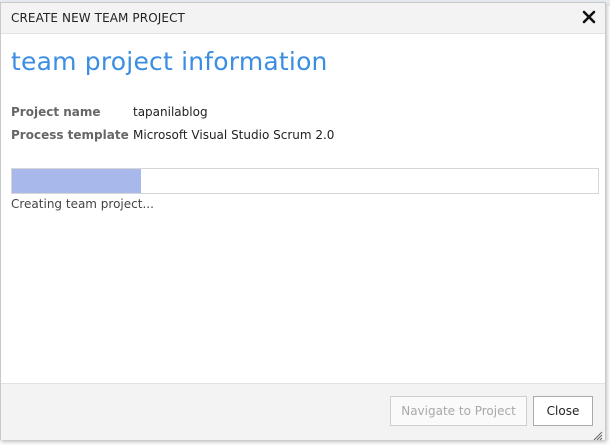 The height and width of the screenshot is (445, 610). Describe the element at coordinates (76, 181) in the screenshot. I see `progress-bar-fill` at that location.